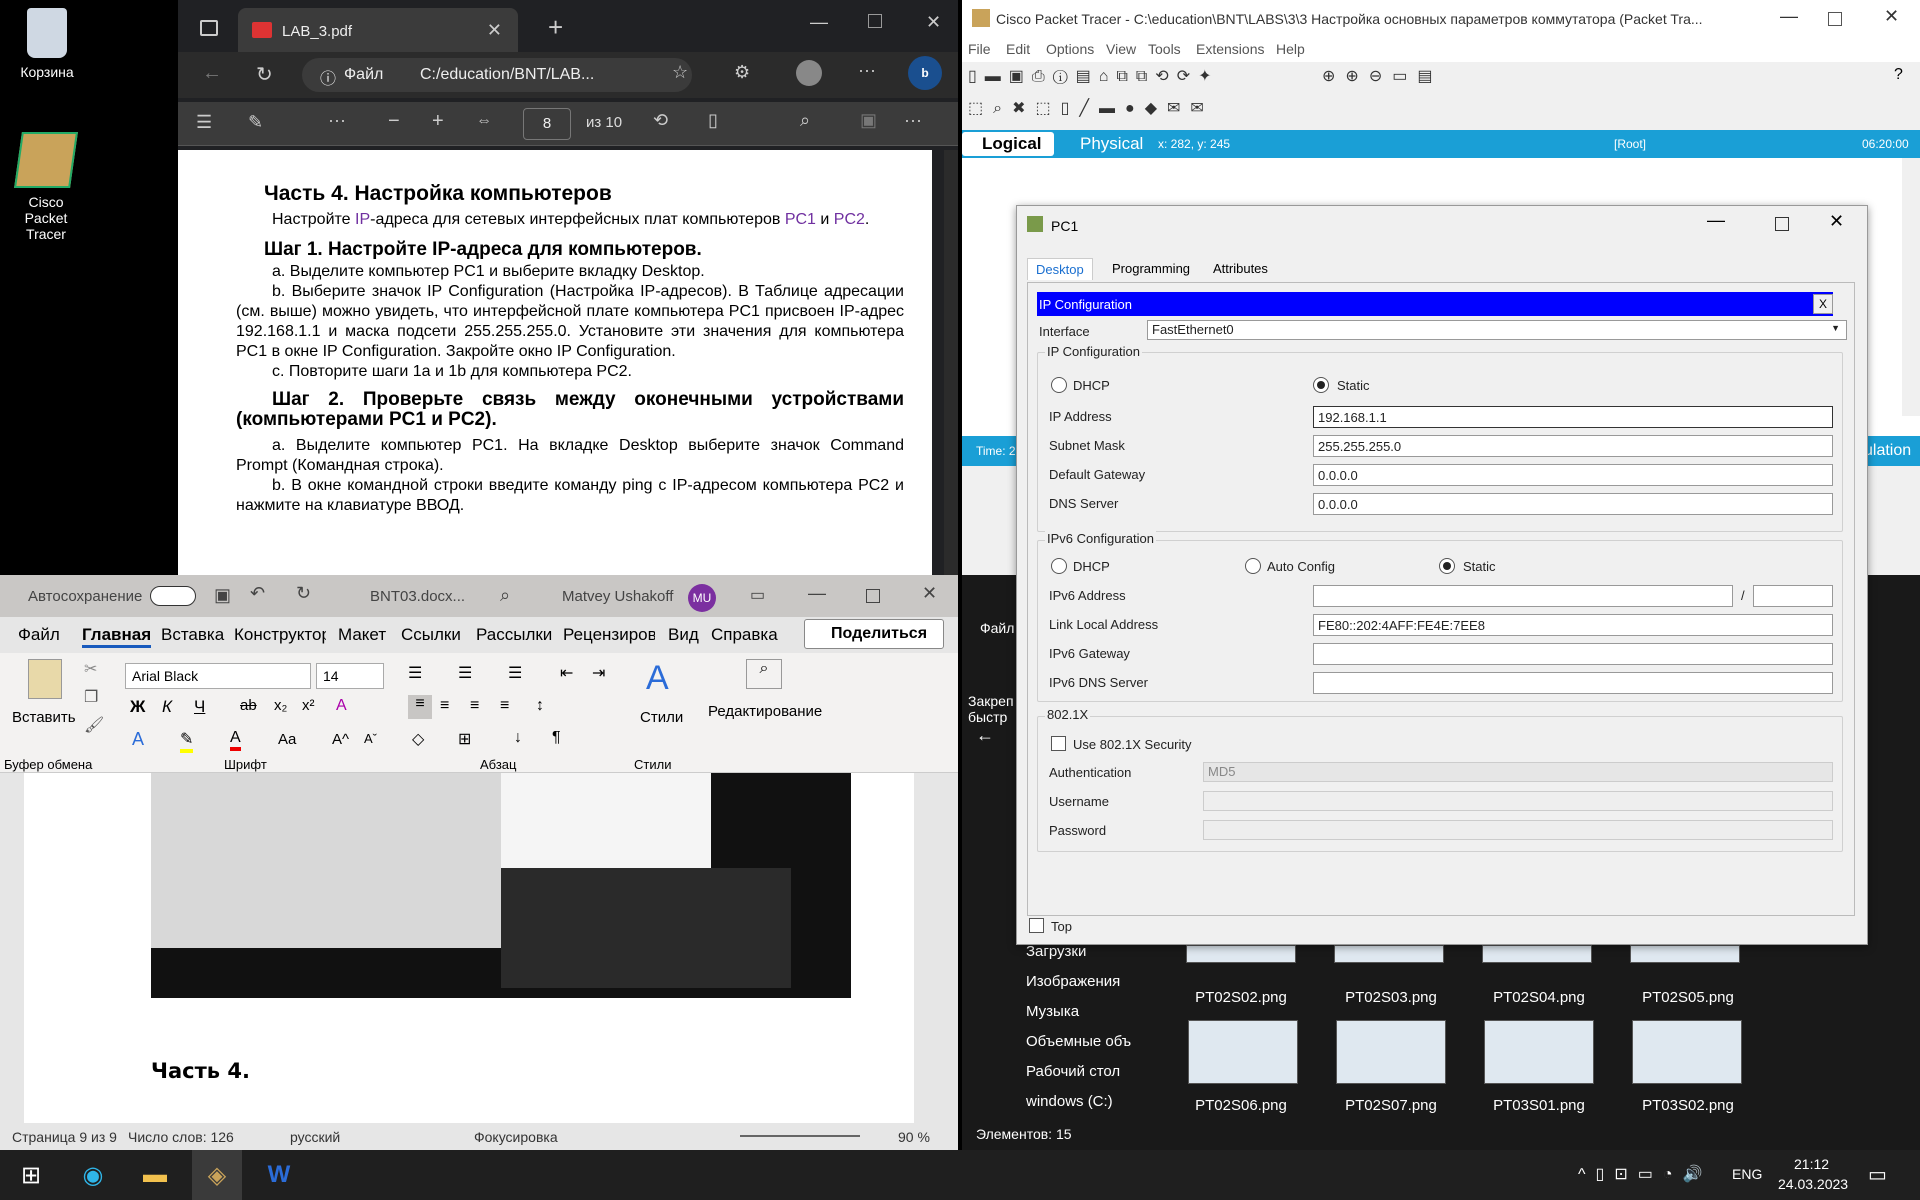 This screenshot has width=1920, height=1200. What do you see at coordinates (1056, 951) in the screenshot?
I see `nav-downloads: Загрузки` at bounding box center [1056, 951].